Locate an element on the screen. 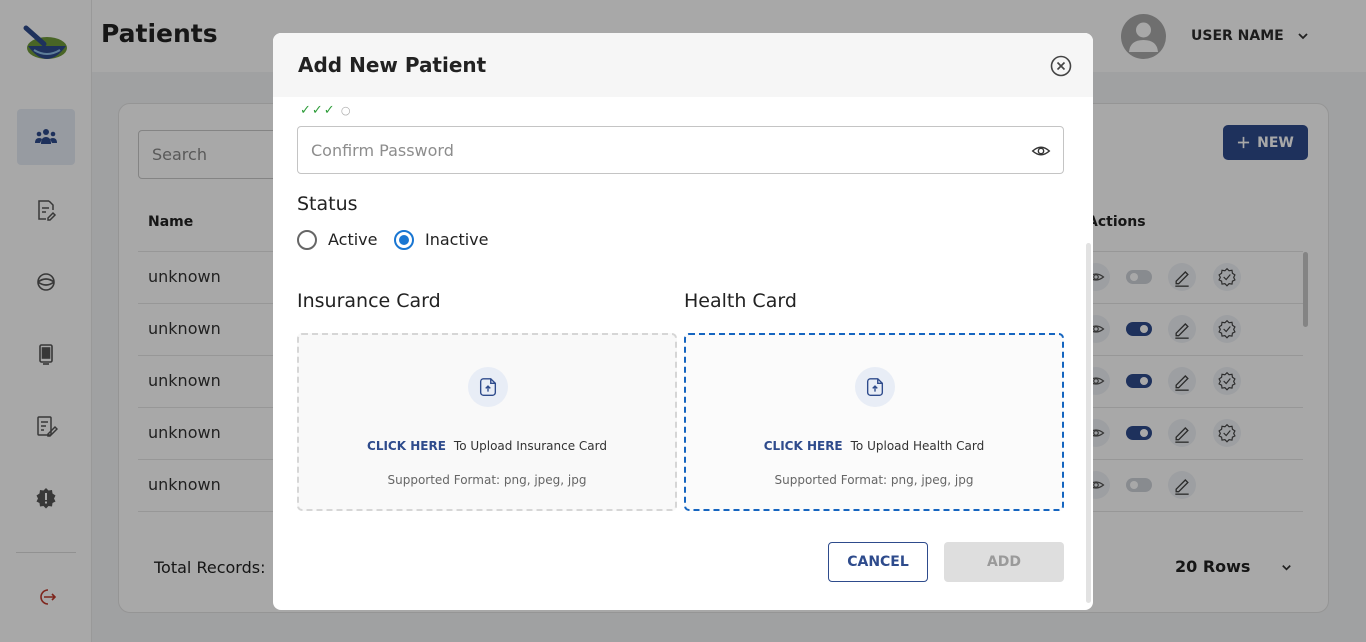 The height and width of the screenshot is (642, 1366). insurance-click-here-link: CLICK HERE is located at coordinates (406, 446).